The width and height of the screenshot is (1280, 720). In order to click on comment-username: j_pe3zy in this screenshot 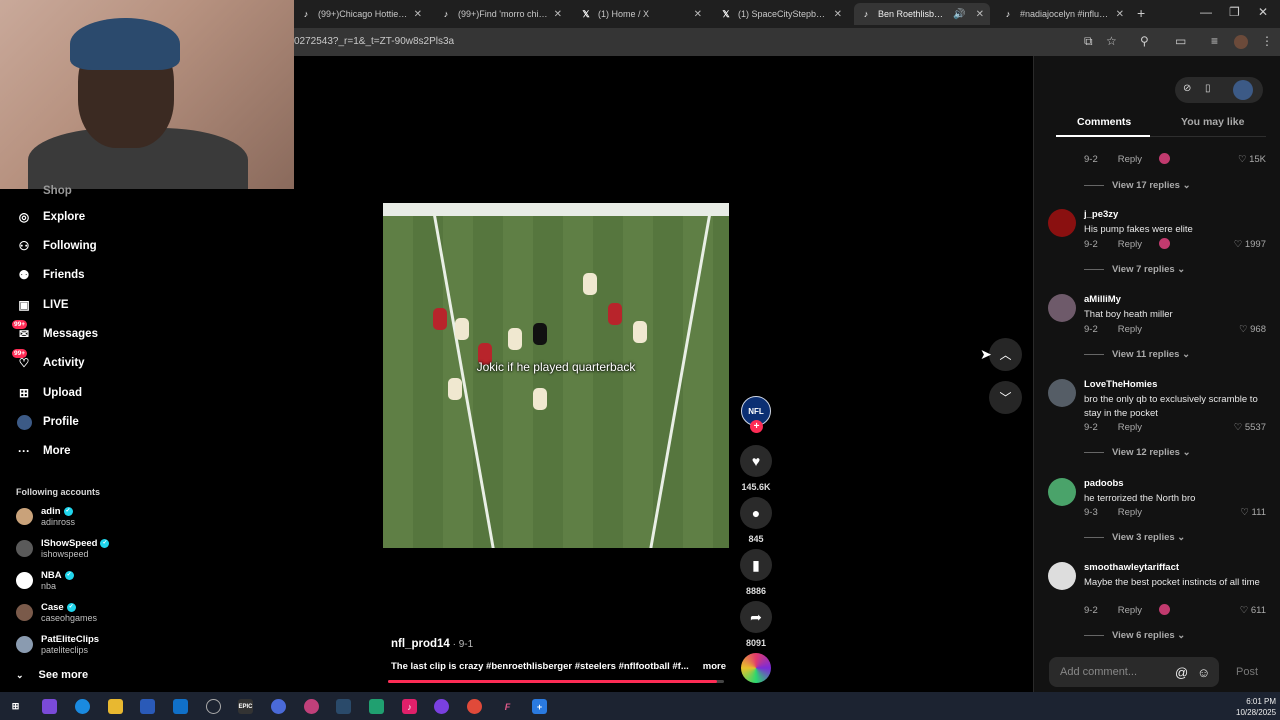, I will do `click(1101, 214)`.